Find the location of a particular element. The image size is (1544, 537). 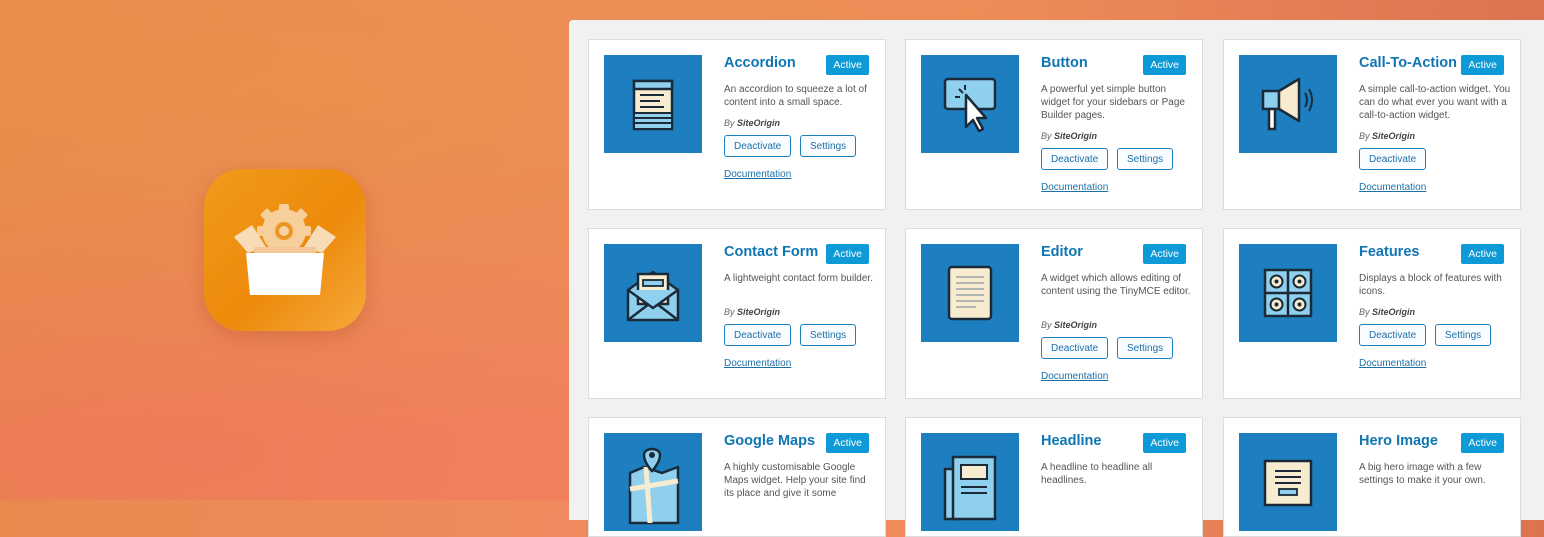

hero-image-icon is located at coordinates (1288, 482).